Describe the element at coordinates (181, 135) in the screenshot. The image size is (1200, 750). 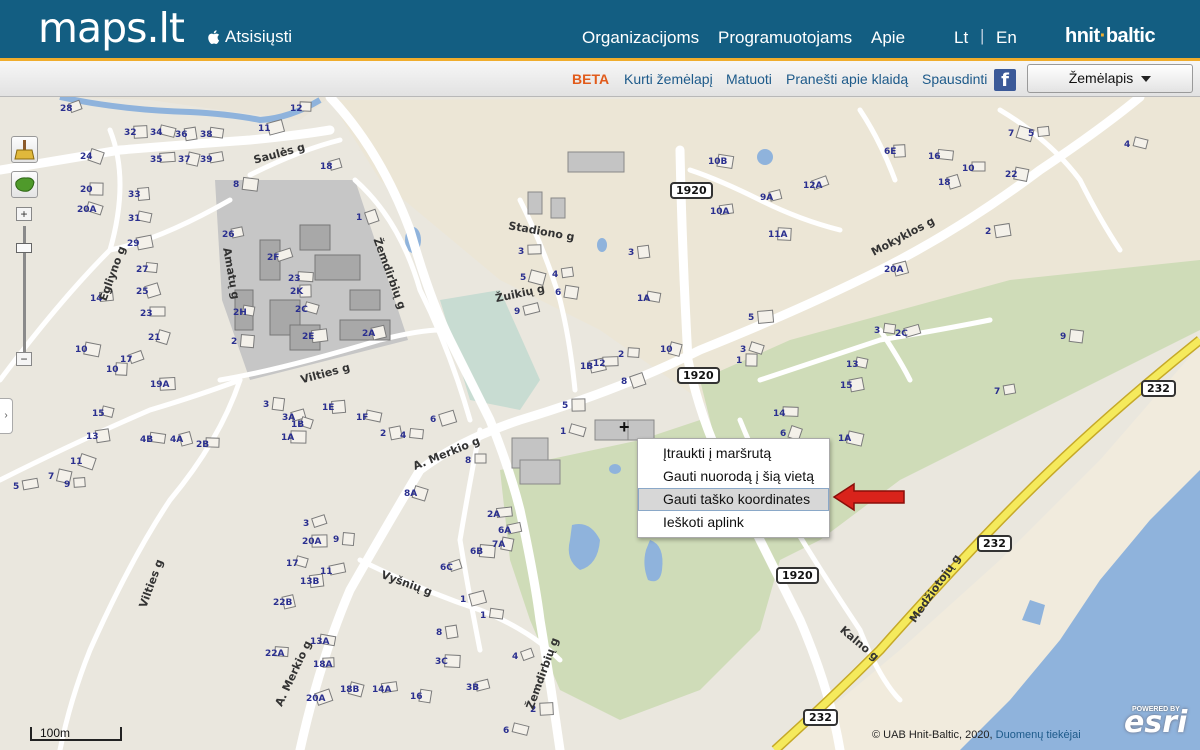
I see `house-number: 36` at that location.